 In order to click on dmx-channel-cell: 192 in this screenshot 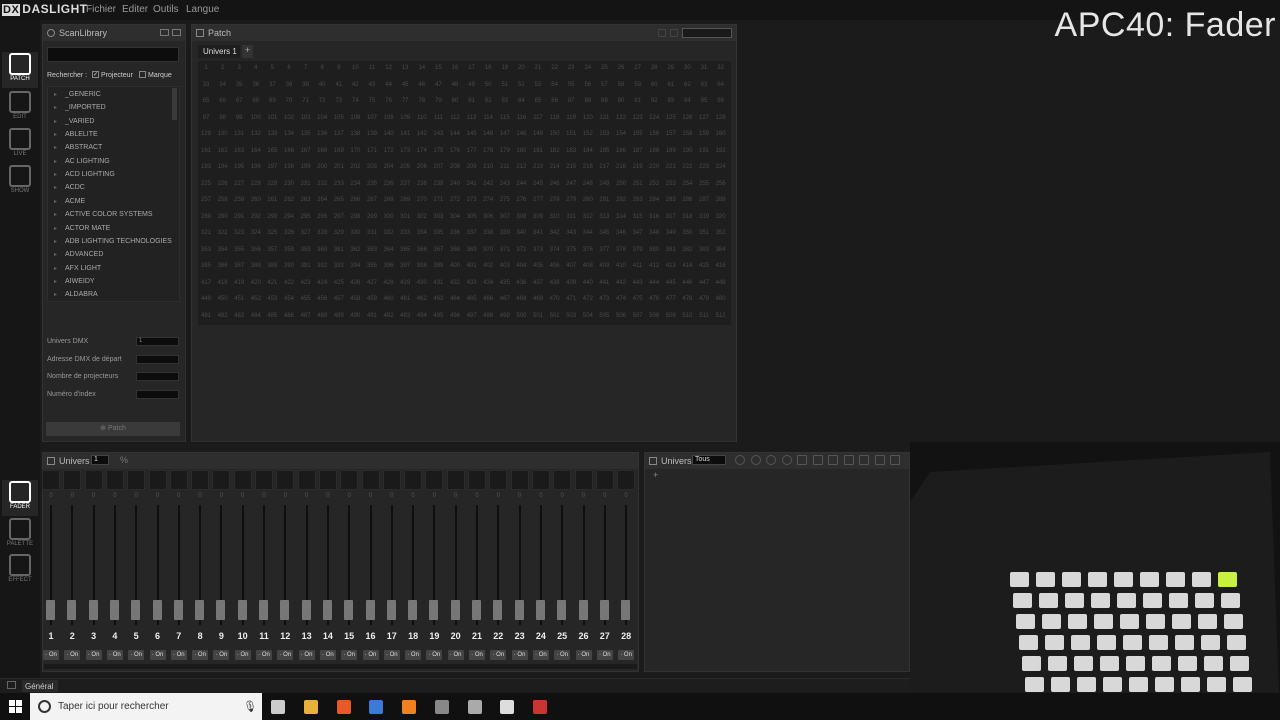, I will do `click(721, 151)`.